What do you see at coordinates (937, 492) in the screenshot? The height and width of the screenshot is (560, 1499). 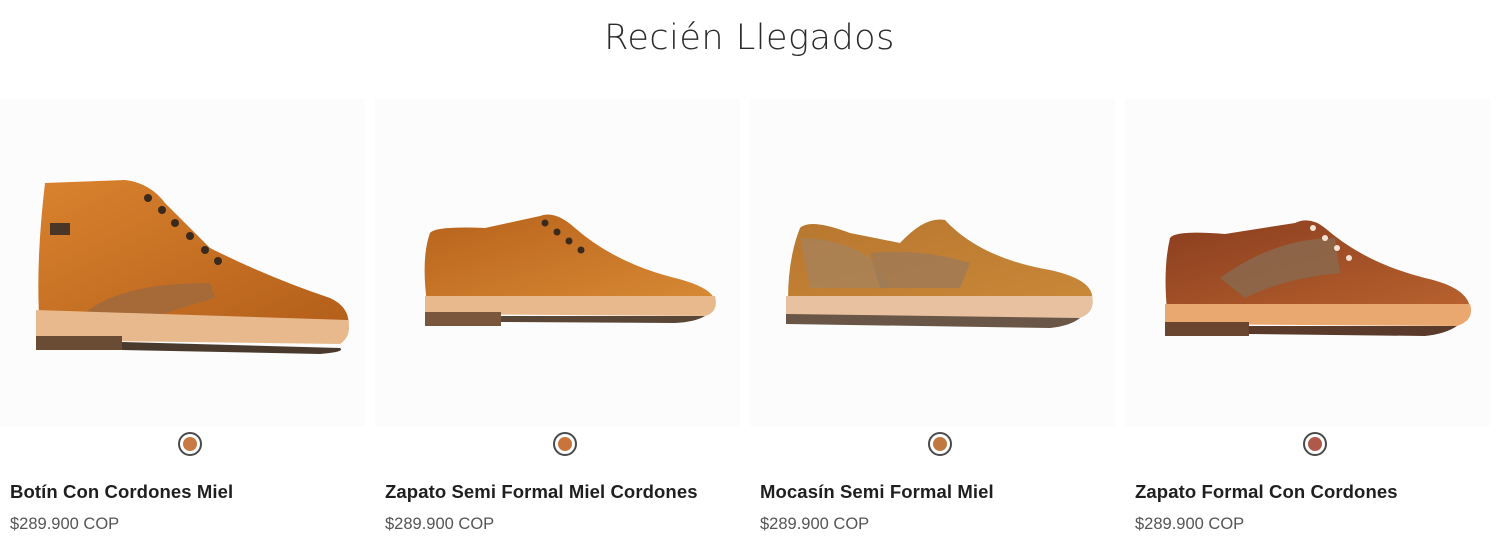 I see `product-name: Mocasín Semi Formal Miel` at bounding box center [937, 492].